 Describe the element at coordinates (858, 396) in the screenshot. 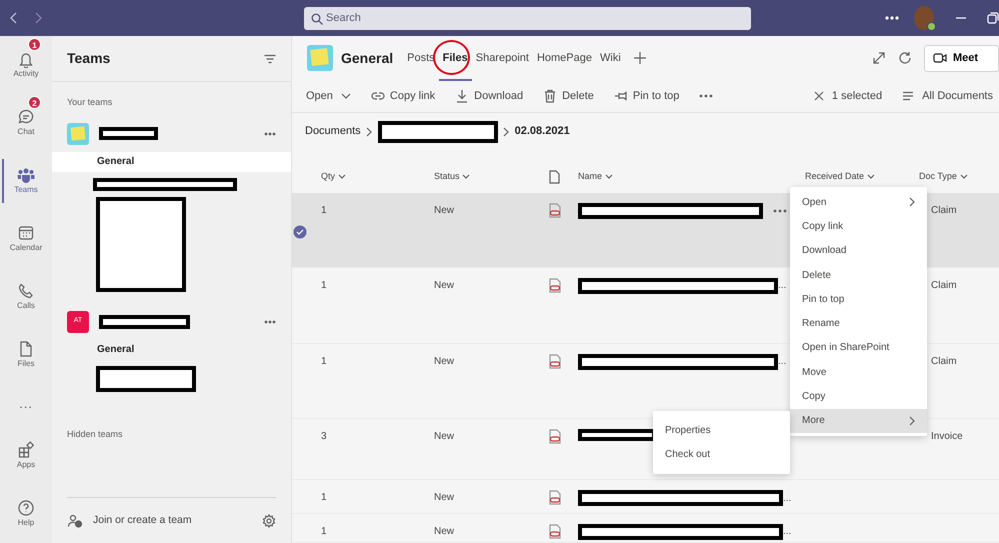

I see `menu-item: Copy` at that location.